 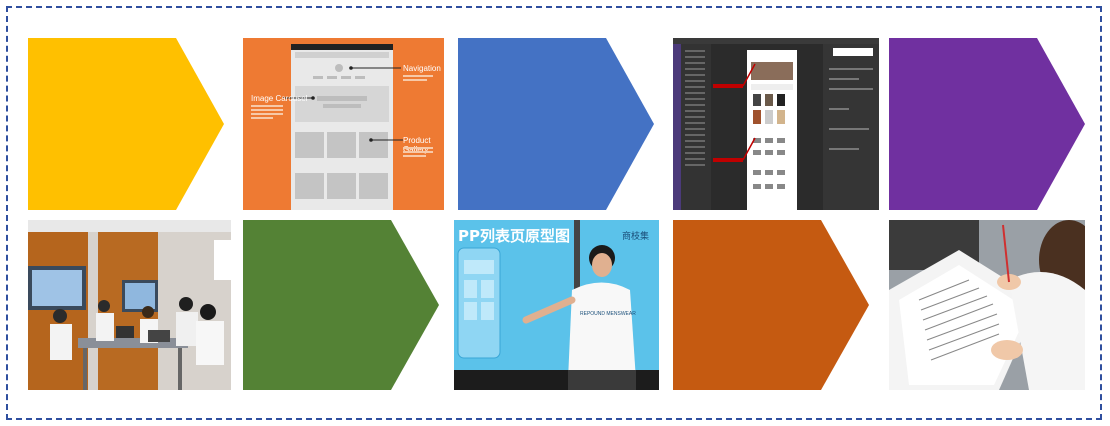 I want to click on navigation-label: Navigation, so click(x=422, y=68).